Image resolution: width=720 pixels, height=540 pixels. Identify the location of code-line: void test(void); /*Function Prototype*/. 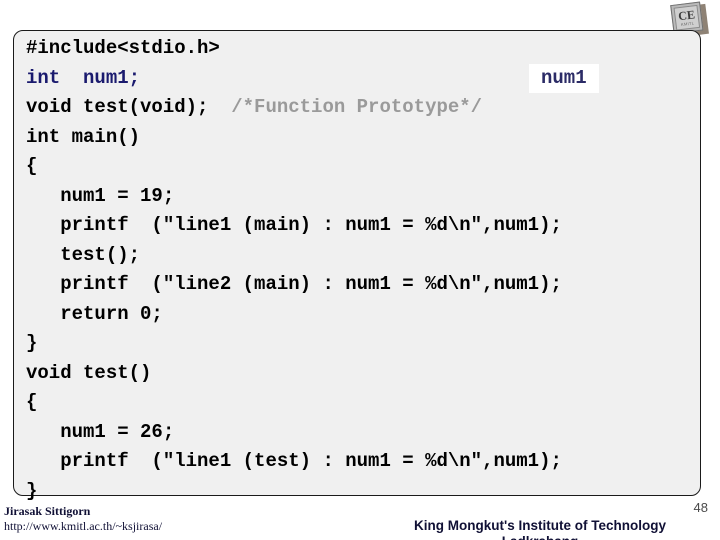
(360, 108).